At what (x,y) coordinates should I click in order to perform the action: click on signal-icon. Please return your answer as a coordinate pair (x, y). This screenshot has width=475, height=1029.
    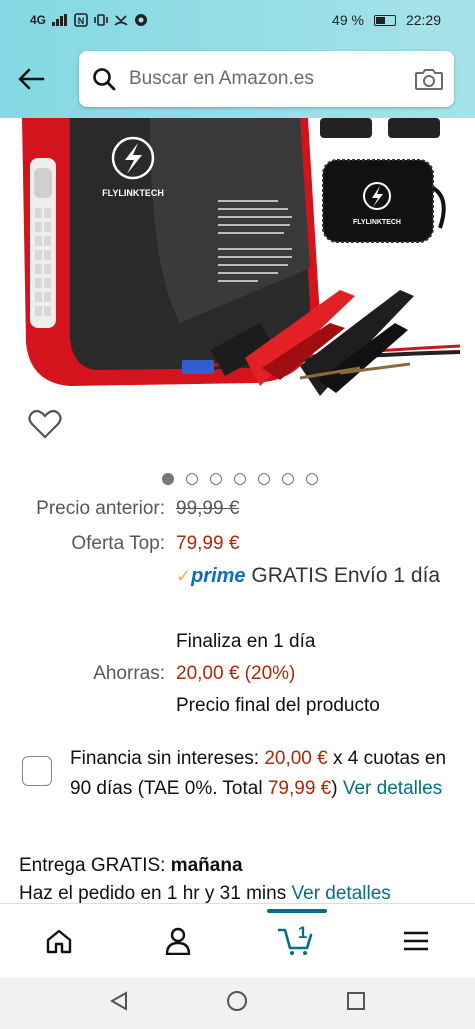
    Looking at the image, I should click on (60, 20).